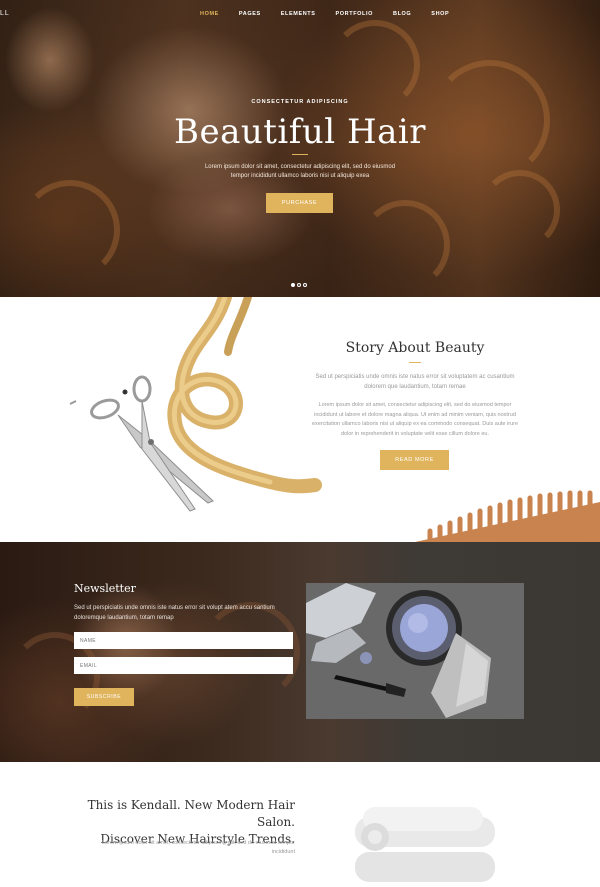  I want to click on comb-image, so click(507, 516).